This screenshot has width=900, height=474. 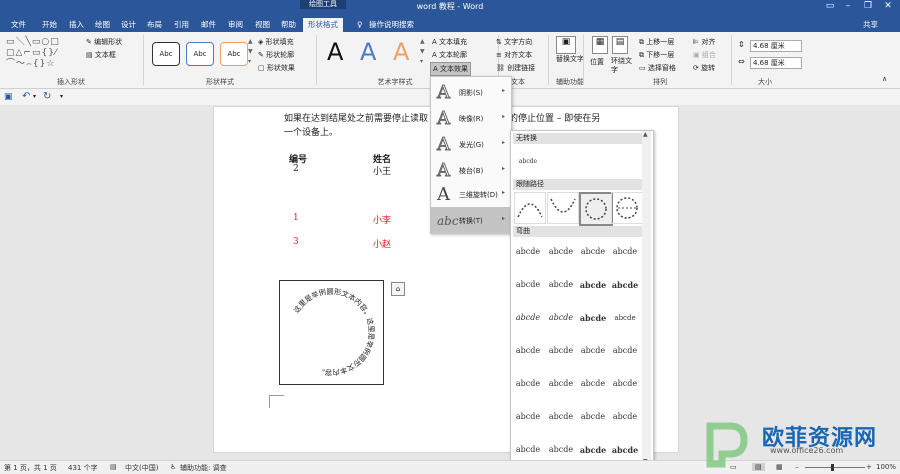 What do you see at coordinates (335, 52) in the screenshot?
I see `wordart-style-black: A` at bounding box center [335, 52].